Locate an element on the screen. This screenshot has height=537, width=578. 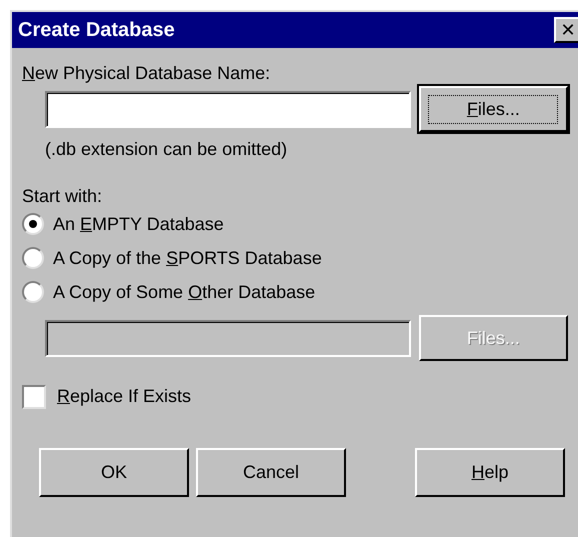
dialog-button: OK is located at coordinates (114, 472).